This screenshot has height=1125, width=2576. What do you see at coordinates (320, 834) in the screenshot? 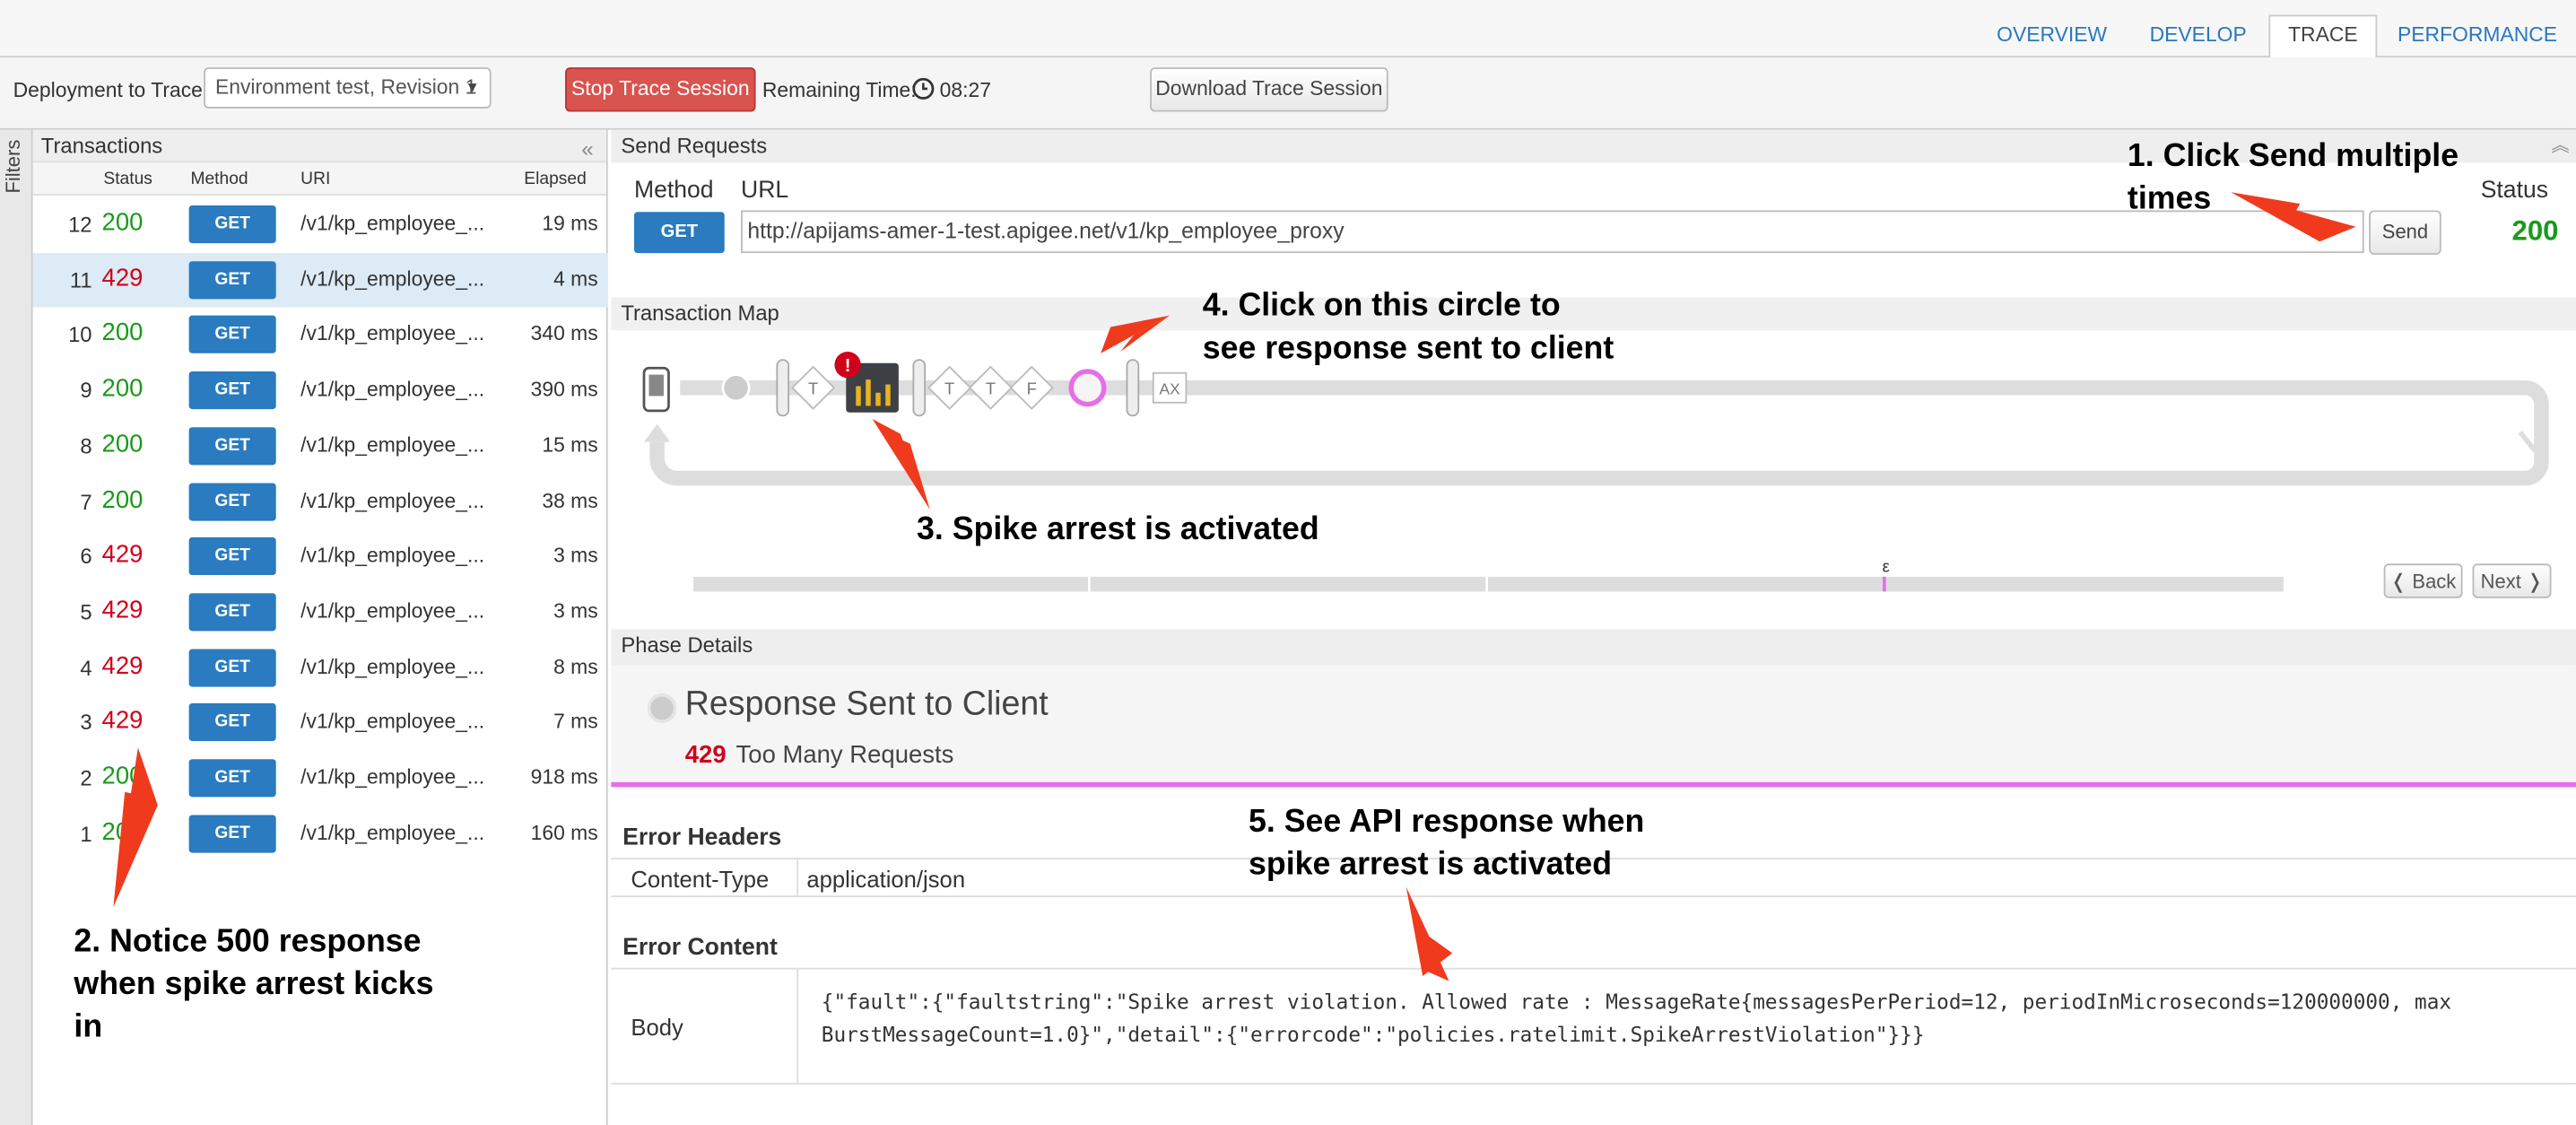
I see `transaction-row: 1 200 GET/v1/kp_employee_... 160 ms` at bounding box center [320, 834].